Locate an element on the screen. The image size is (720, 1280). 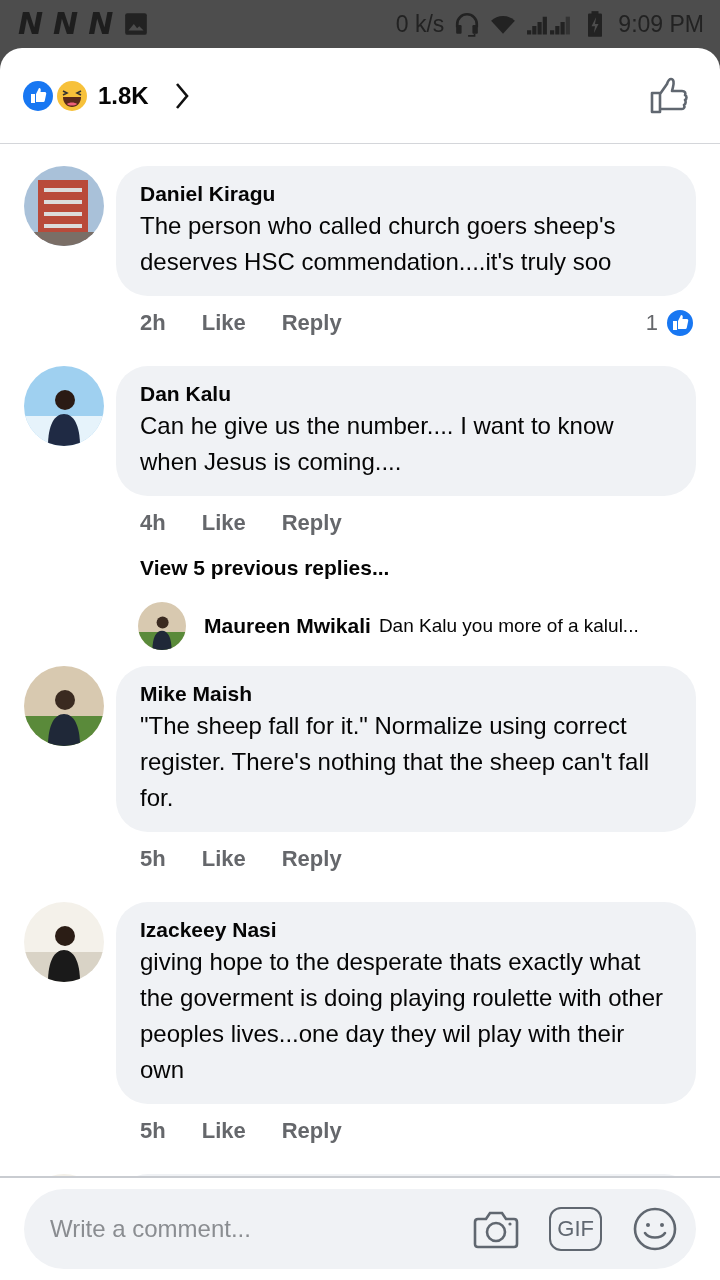
commenter-name: Dan Kalu is located at coordinates (406, 394).